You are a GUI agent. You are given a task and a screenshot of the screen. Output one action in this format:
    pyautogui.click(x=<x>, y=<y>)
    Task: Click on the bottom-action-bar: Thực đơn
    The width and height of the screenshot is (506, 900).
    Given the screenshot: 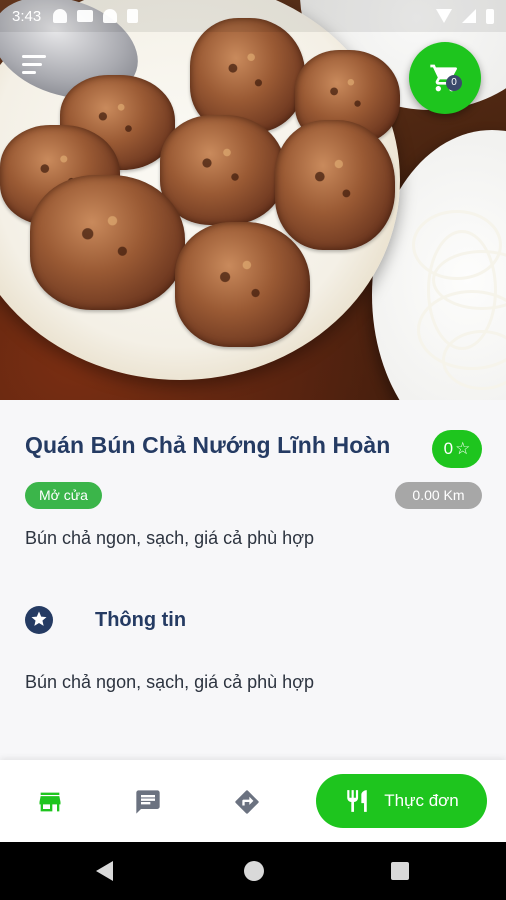 What is the action you would take?
    pyautogui.click(x=253, y=801)
    